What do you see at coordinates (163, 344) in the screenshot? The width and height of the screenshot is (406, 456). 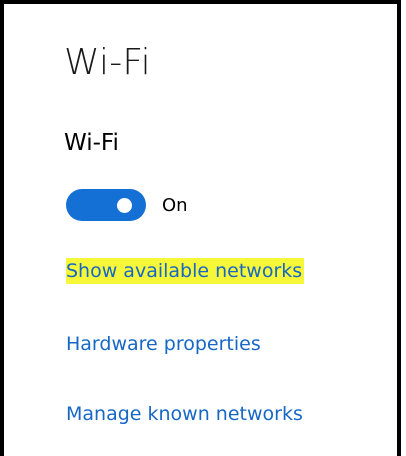 I see `hardware-properties-link: Hardware properties` at bounding box center [163, 344].